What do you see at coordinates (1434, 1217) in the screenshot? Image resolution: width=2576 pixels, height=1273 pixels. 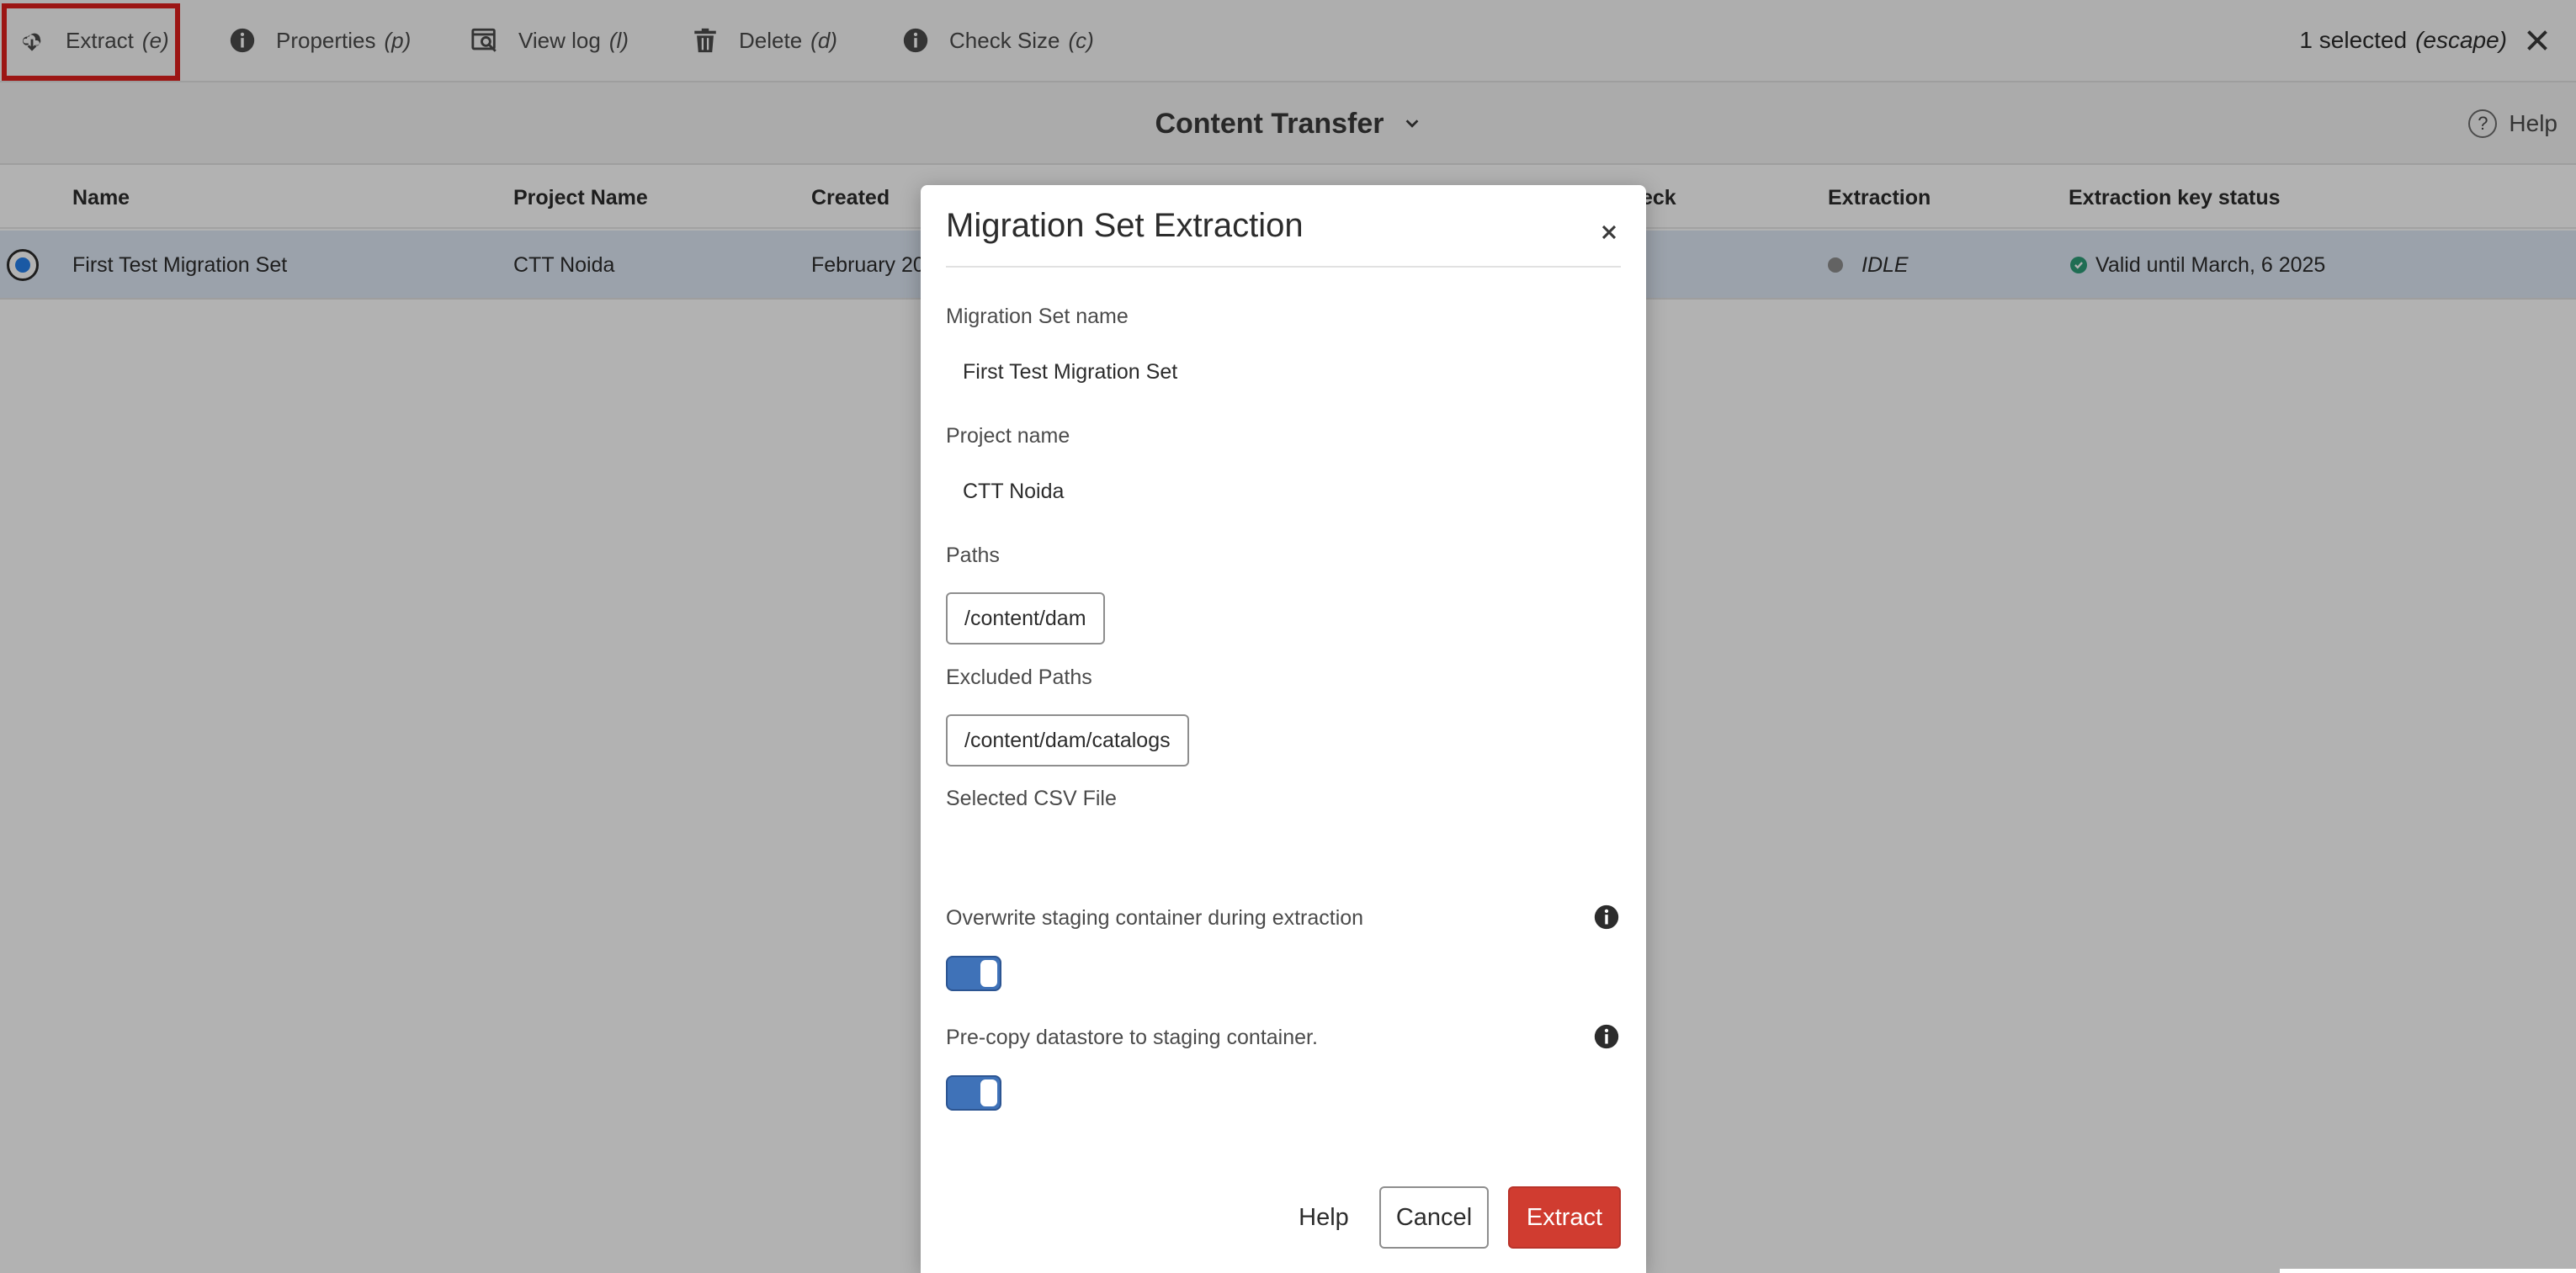 I see `cancel-button: Cancel` at bounding box center [1434, 1217].